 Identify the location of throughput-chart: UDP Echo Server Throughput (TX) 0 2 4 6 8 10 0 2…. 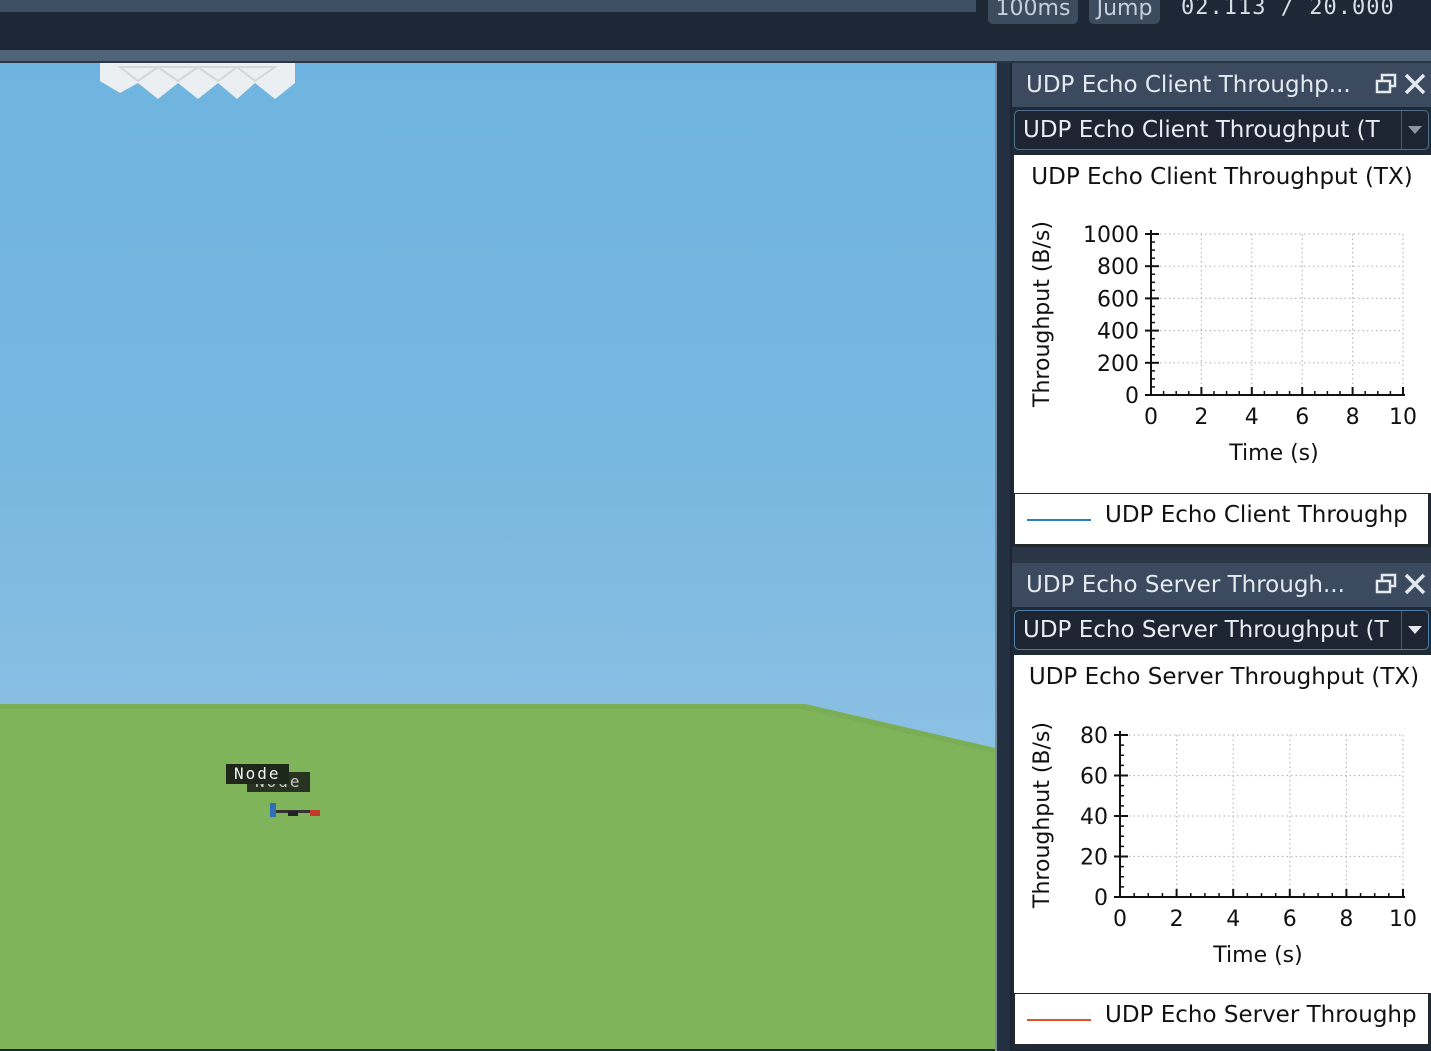
(1222, 824).